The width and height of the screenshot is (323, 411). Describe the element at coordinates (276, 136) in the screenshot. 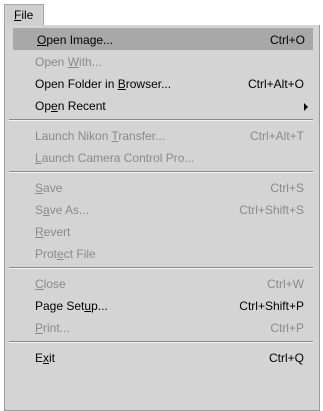

I see `menu-item-shortcut: Ctrl+Alt+T` at that location.